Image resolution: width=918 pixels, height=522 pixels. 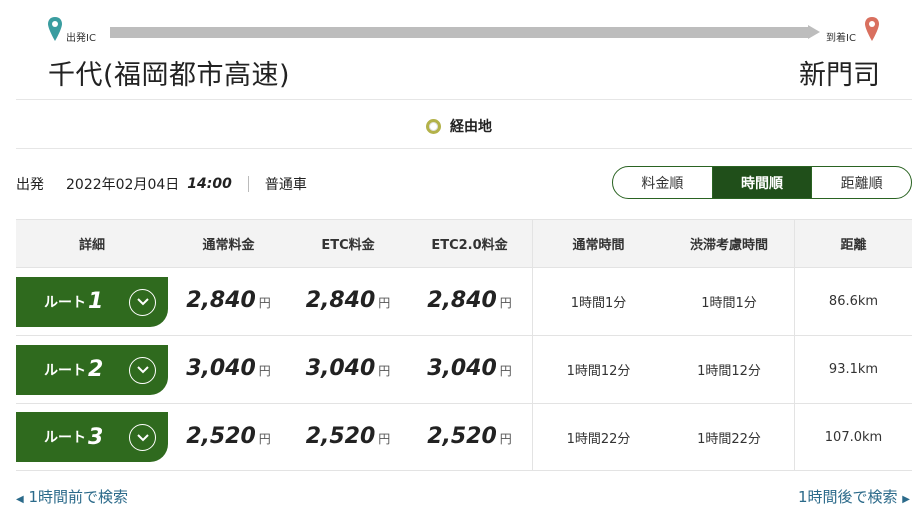 I want to click on route-3-button: ルート 3, so click(x=92, y=437).